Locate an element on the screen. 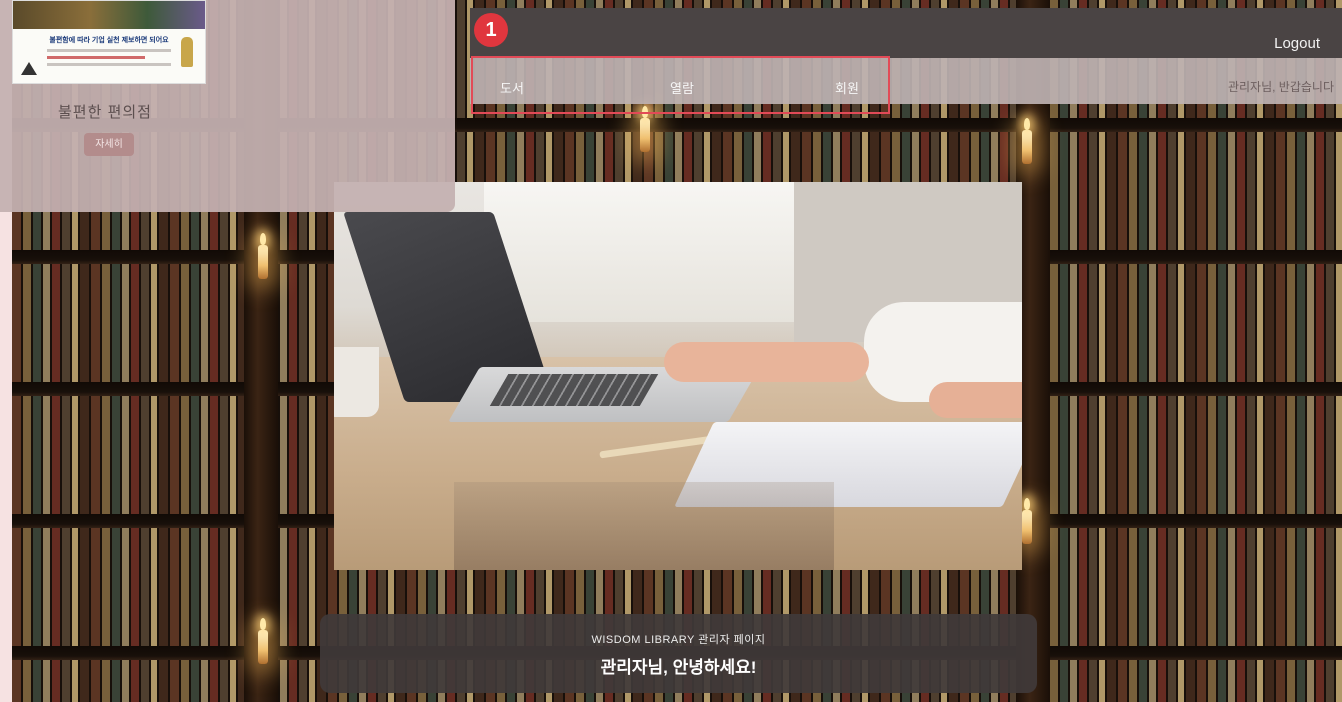 Image resolution: width=1342 pixels, height=702 pixels. hero-keyboard is located at coordinates (574, 390).